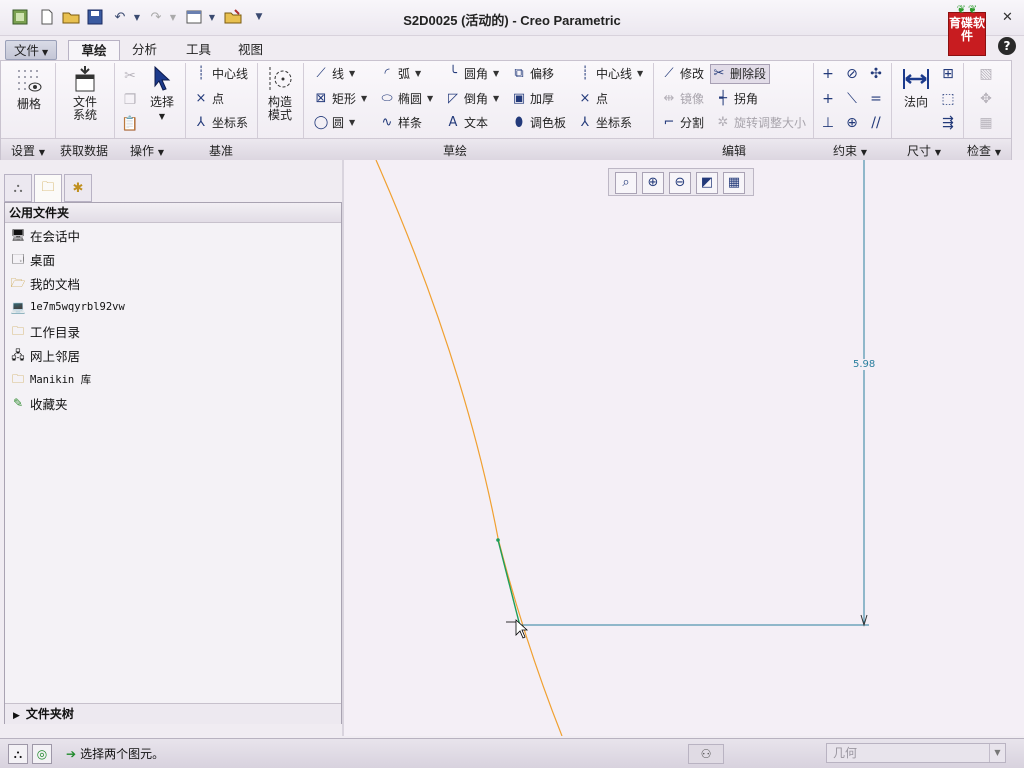 The image size is (1024, 768). Describe the element at coordinates (31, 50) in the screenshot. I see `tab-file: 文件 ▼` at that location.